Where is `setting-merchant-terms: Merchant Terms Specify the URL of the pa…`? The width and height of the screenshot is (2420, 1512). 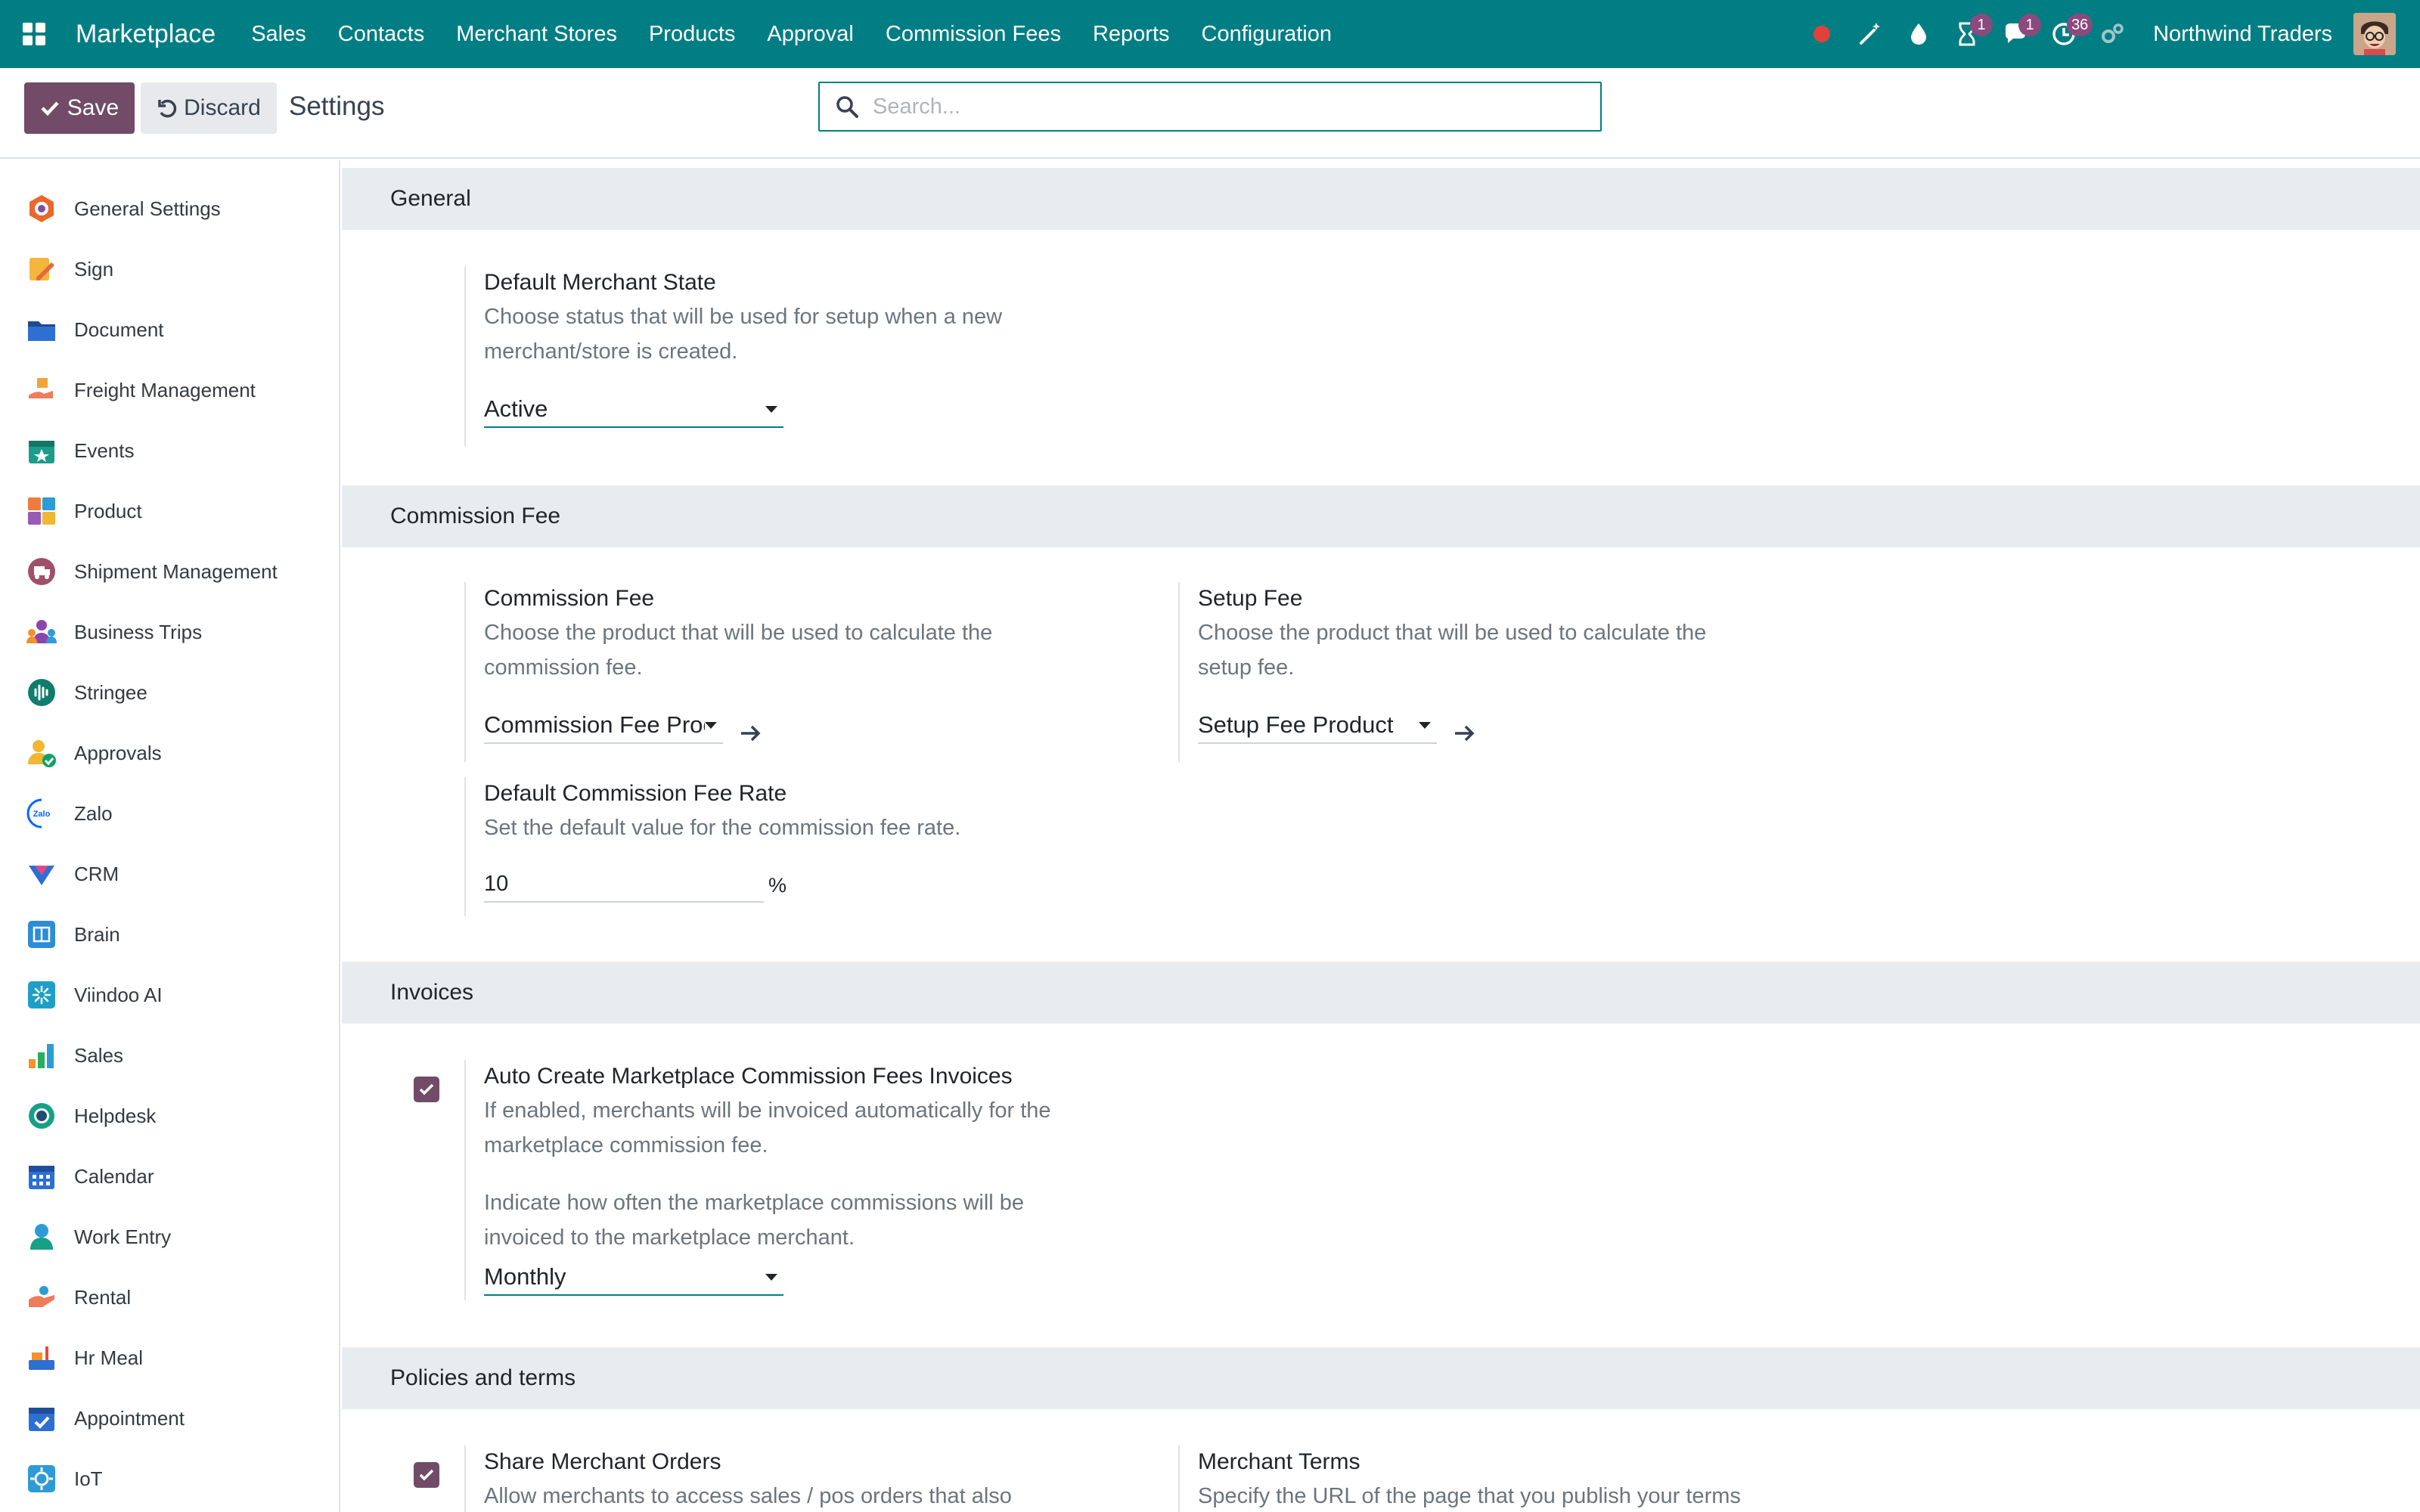
setting-merchant-terms: Merchant Terms Specify the URL of the pa… is located at coordinates (1518, 1478).